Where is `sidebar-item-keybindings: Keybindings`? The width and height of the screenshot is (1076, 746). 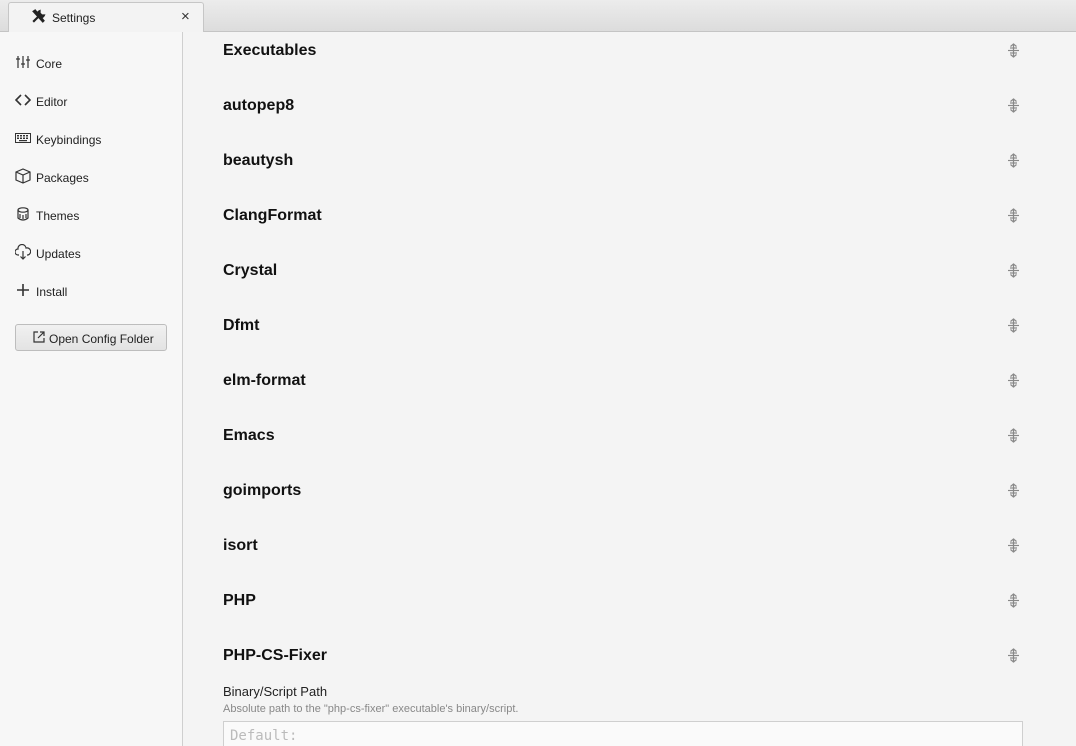
sidebar-item-keybindings: Keybindings is located at coordinates (95, 139).